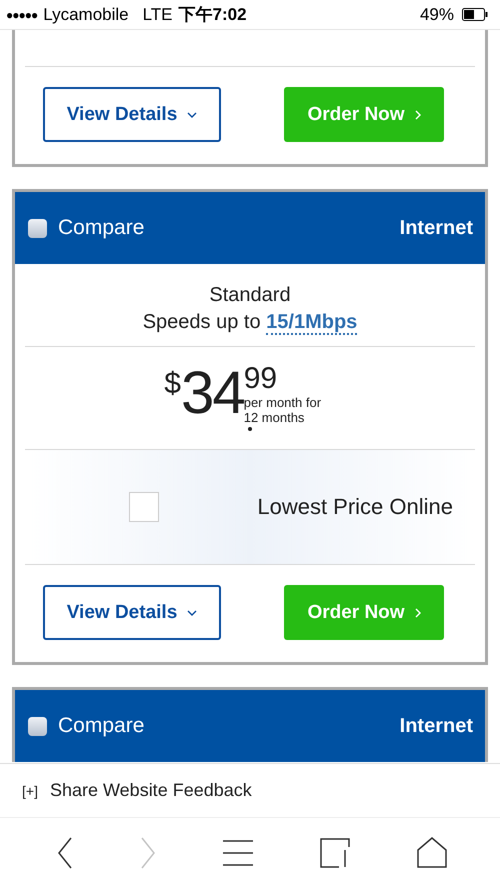 The height and width of the screenshot is (887, 500). I want to click on network-type: LTE, so click(157, 14).